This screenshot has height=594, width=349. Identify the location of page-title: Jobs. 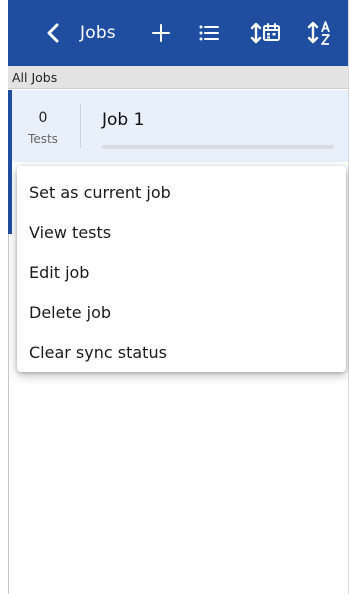
(98, 33).